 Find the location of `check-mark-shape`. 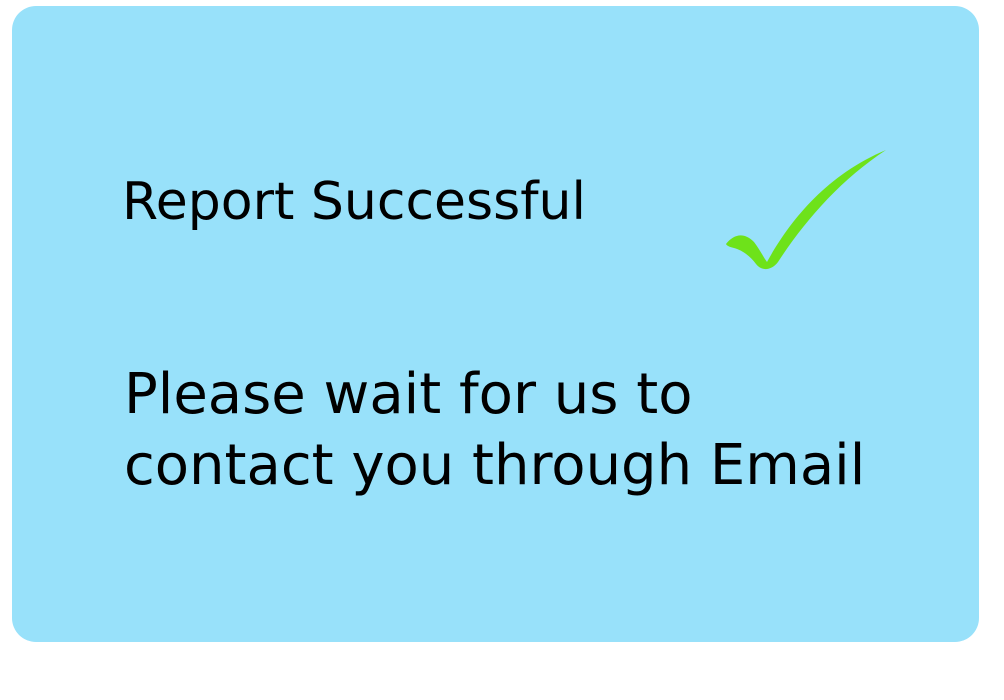

check-mark-shape is located at coordinates (806, 210).